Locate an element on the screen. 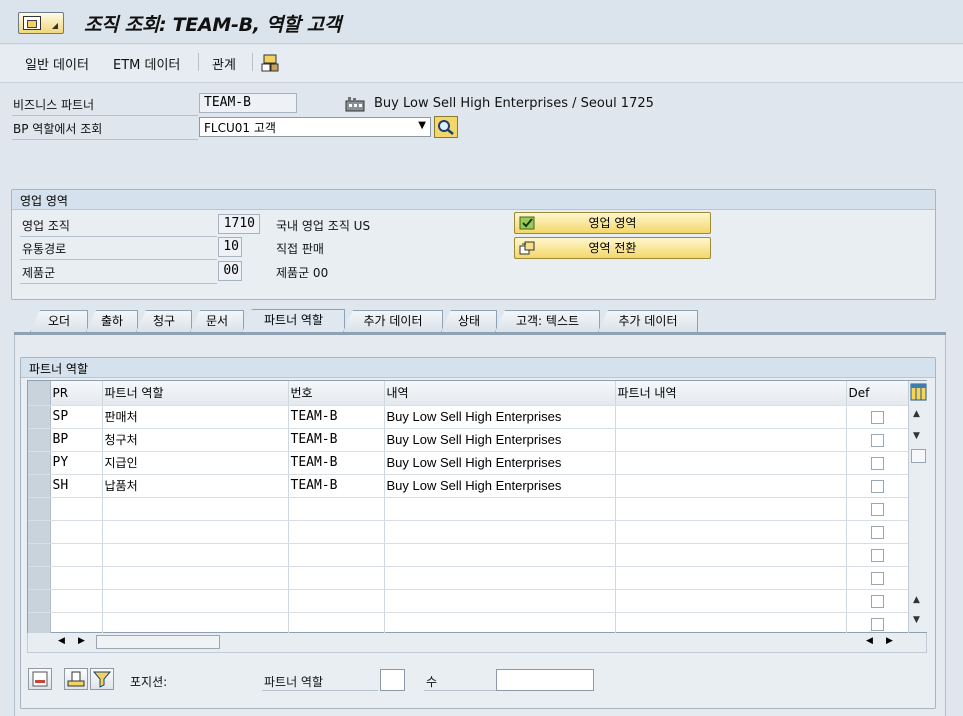  relations-button: 관계 is located at coordinates (224, 63).